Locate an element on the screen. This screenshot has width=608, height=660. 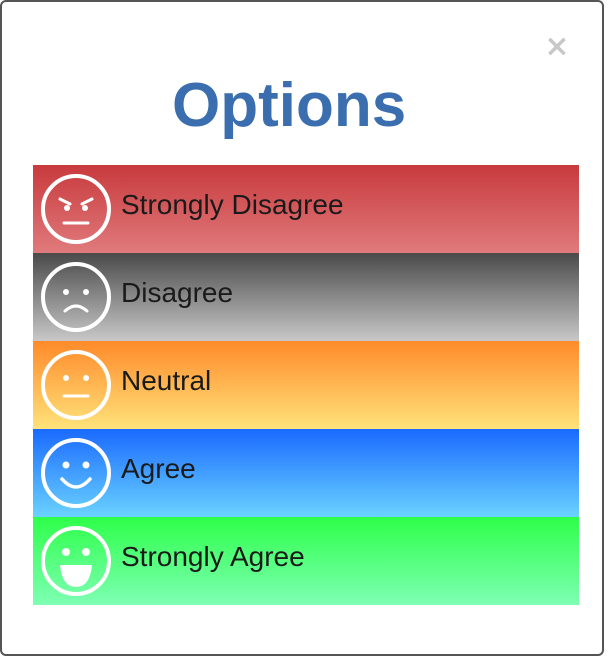
option-label: Strongly Agree is located at coordinates (213, 556).